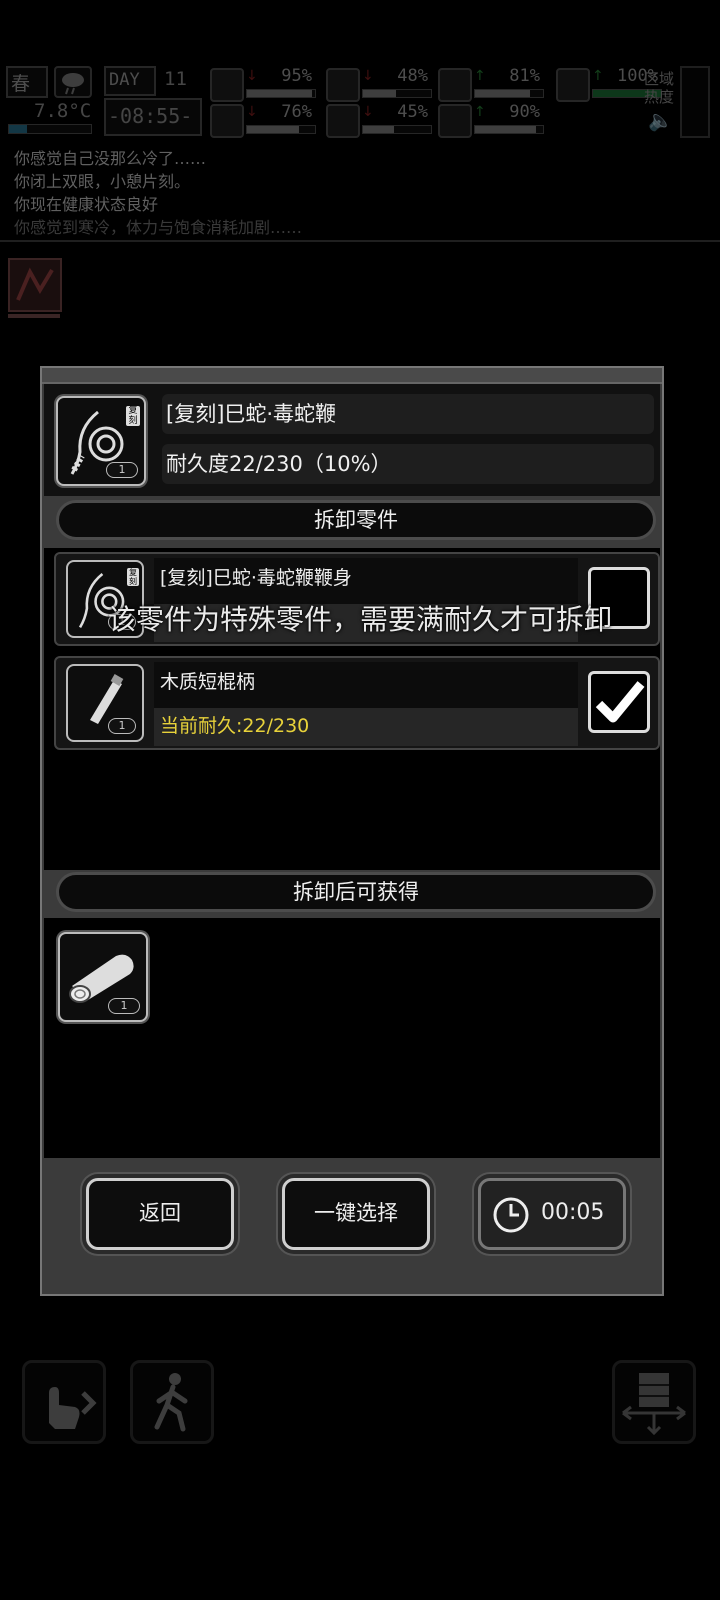 The height and width of the screenshot is (1600, 720). I want to click on log-line: 你闭上双眼，小憩片刻。, so click(102, 181).